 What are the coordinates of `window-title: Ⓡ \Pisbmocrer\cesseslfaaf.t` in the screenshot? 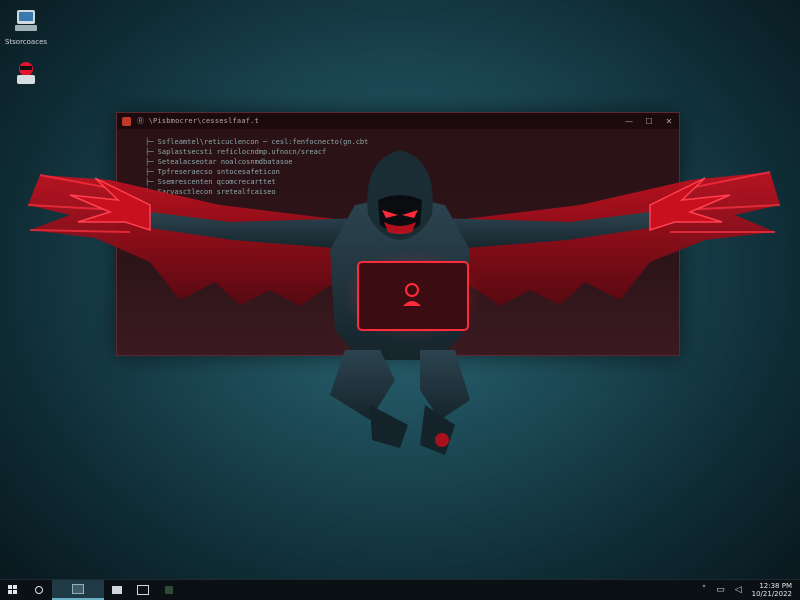 It's located at (198, 121).